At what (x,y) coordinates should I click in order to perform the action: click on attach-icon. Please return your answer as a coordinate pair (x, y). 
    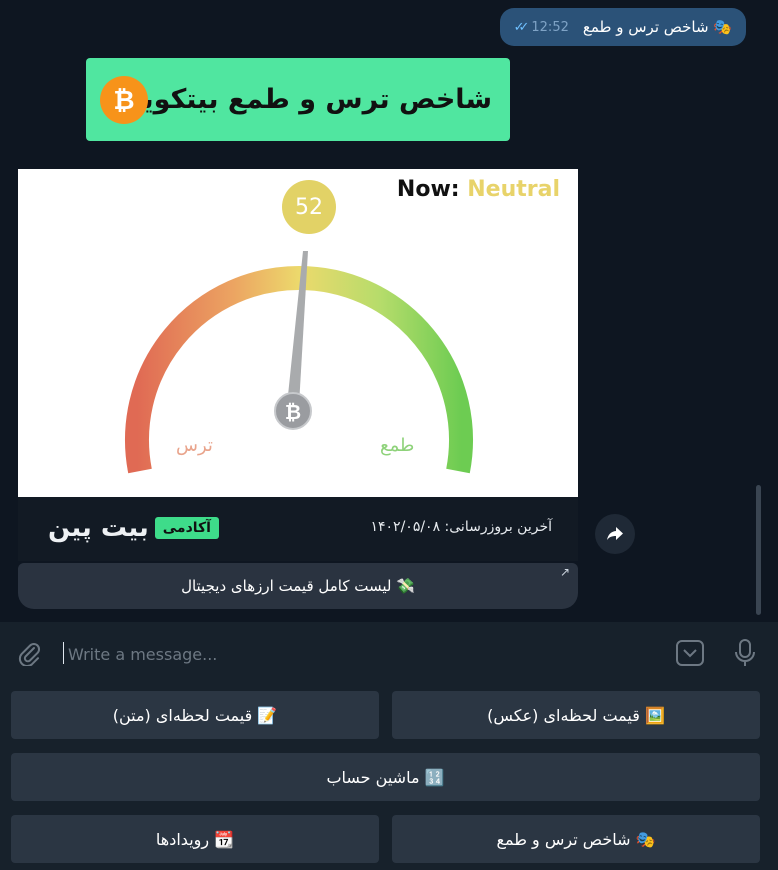
    Looking at the image, I should click on (29, 655).